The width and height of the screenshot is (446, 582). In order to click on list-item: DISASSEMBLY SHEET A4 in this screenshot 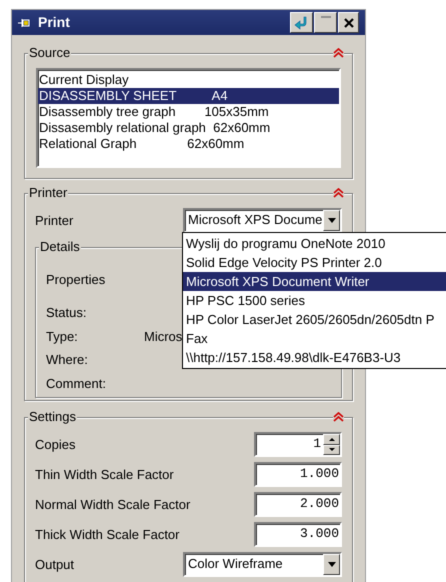, I will do `click(188, 96)`.